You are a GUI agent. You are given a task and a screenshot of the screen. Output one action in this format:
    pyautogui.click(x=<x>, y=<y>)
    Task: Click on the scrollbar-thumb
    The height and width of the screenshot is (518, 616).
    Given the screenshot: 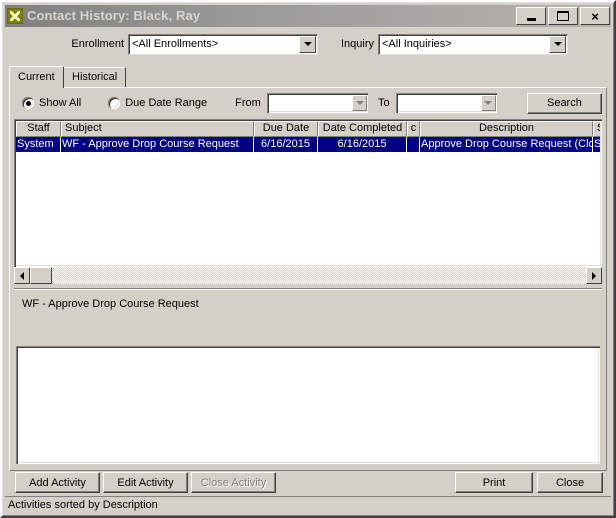 What is the action you would take?
    pyautogui.click(x=41, y=275)
    